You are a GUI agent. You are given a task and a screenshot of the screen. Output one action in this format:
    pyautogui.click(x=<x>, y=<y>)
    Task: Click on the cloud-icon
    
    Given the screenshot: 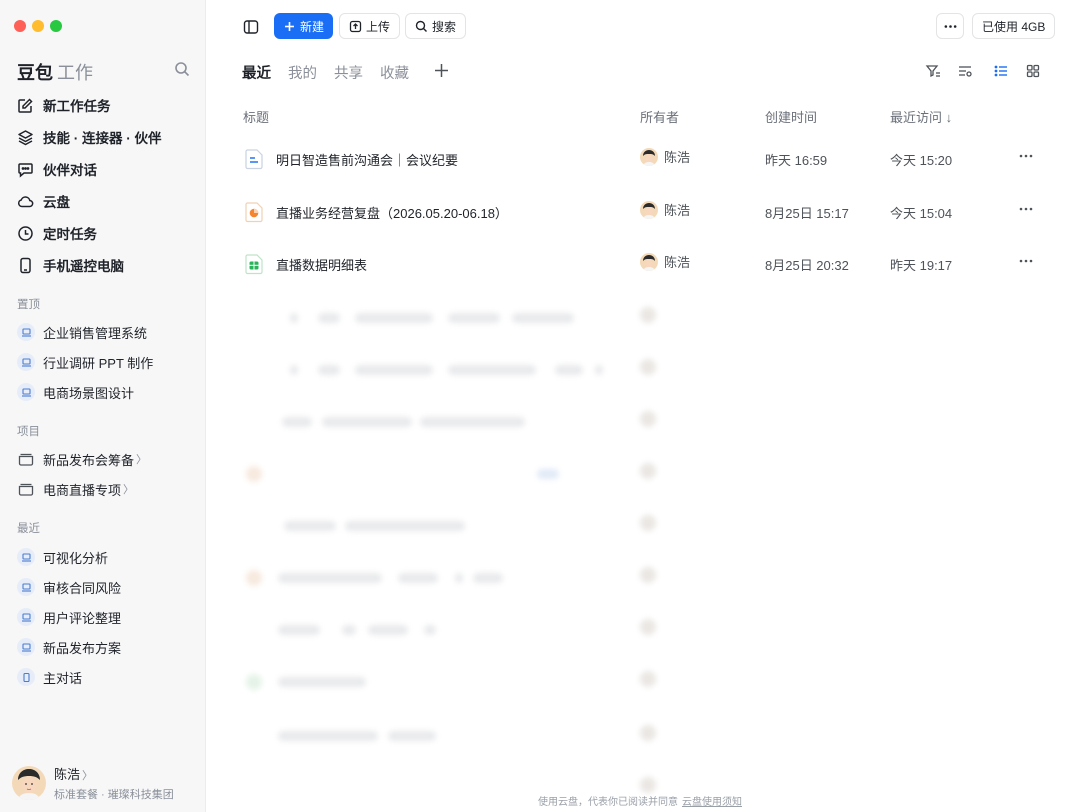 What is the action you would take?
    pyautogui.click(x=25, y=201)
    